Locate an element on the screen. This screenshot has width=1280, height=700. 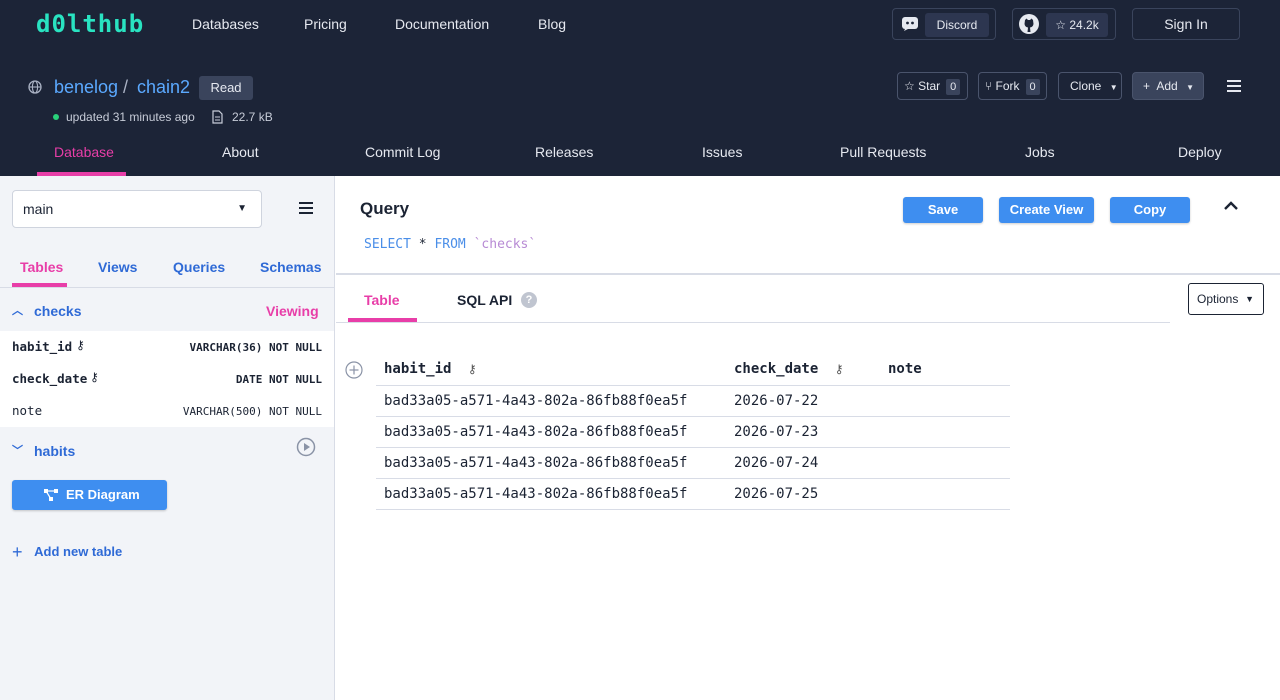
column-row-note: note VARCHAR(500) NOT NULL is located at coordinates (167, 411).